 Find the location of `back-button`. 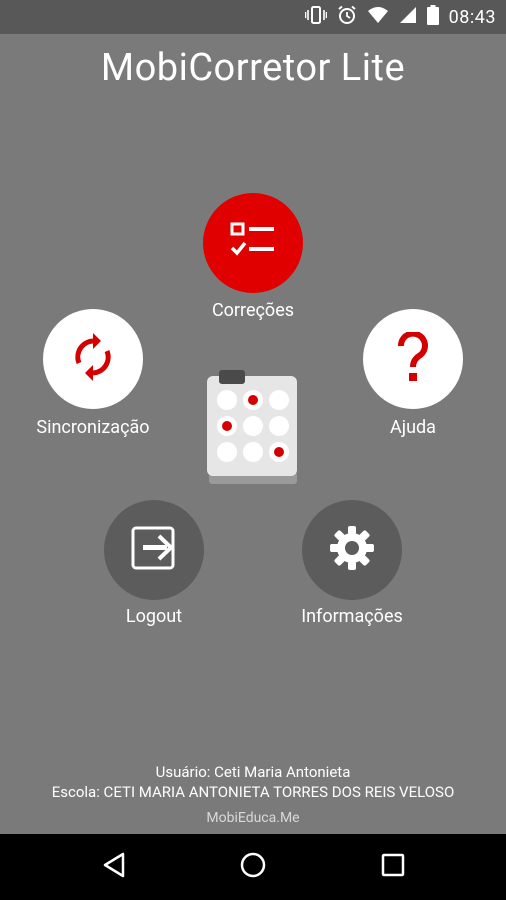

back-button is located at coordinates (114, 867).